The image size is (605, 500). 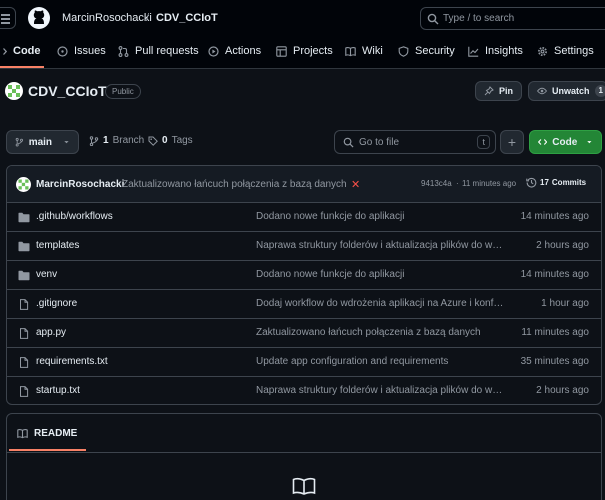 What do you see at coordinates (123, 51) in the screenshot?
I see `git-pull-request-icon` at bounding box center [123, 51].